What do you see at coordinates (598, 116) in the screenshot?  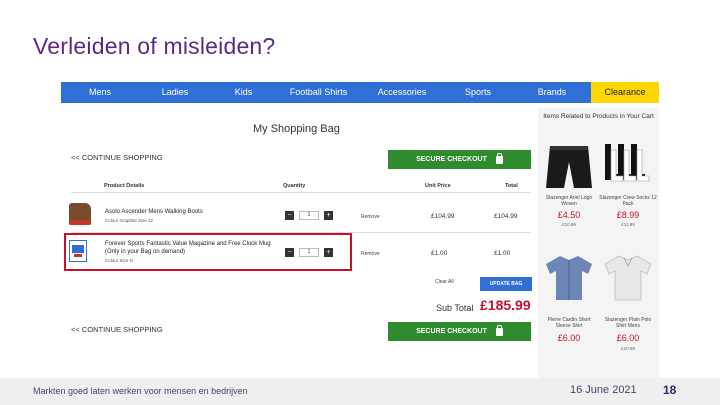 I see `related-title: Items Related to Products in Your Cart` at bounding box center [598, 116].